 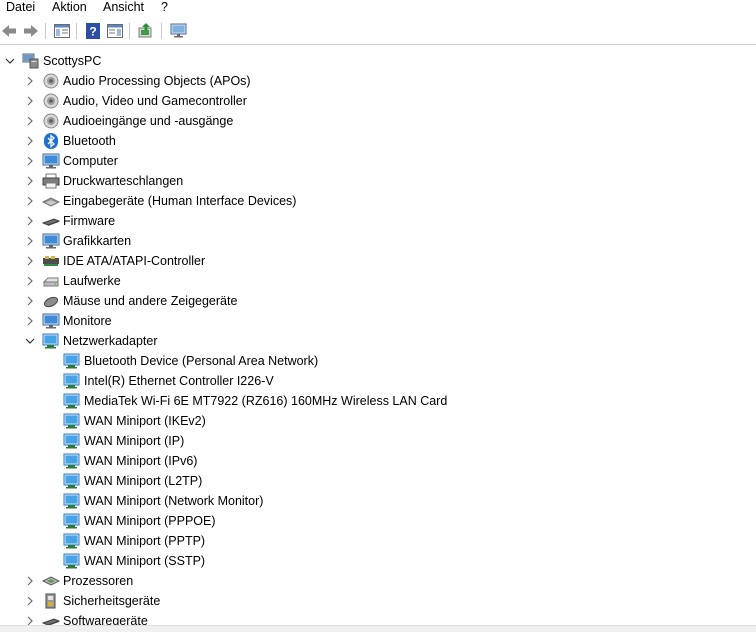 I want to click on tree-device-wan-miniport-ipv6: WAN Miniport (IPv6), so click(x=130, y=461).